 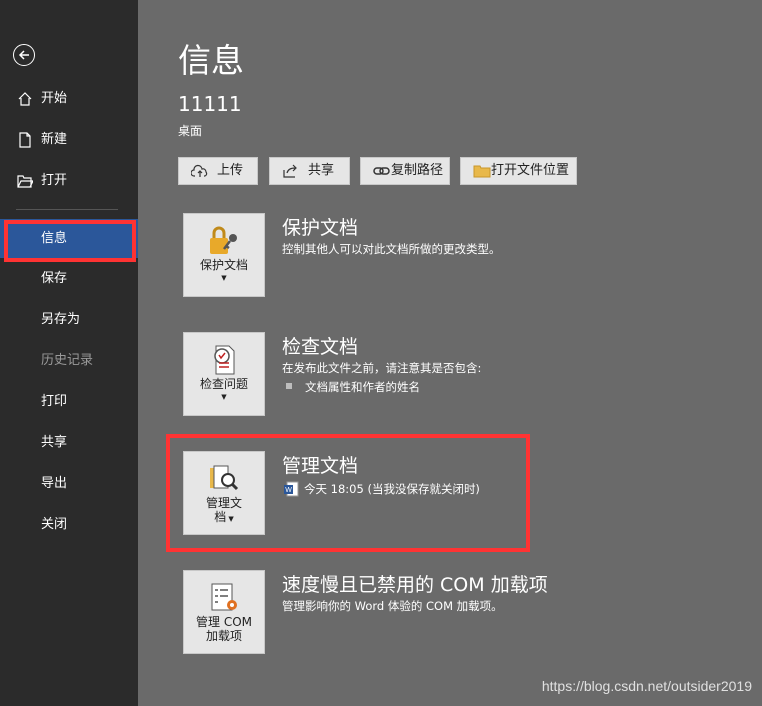 I want to click on sidebar-item-open: 打开, so click(x=69, y=181).